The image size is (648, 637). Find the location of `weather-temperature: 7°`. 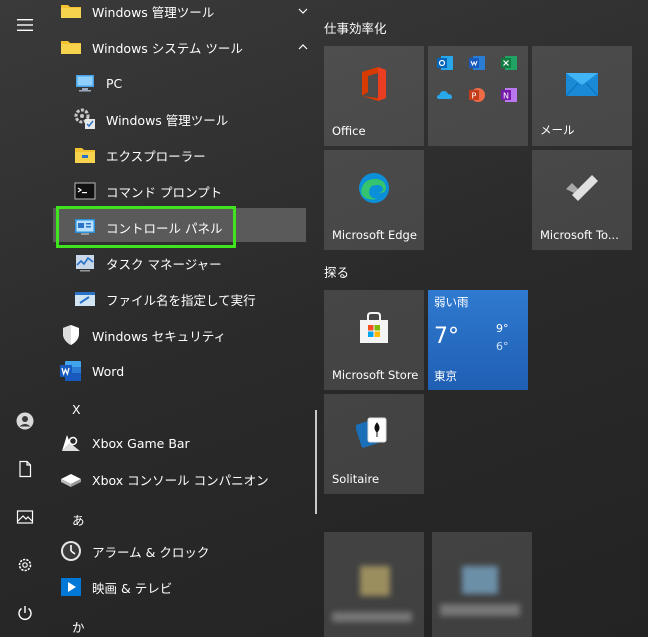

weather-temperature: 7° is located at coordinates (446, 336).